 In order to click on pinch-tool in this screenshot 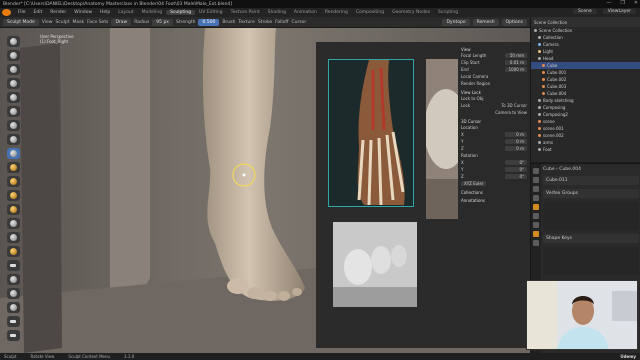, I will do `click(13, 237)`.